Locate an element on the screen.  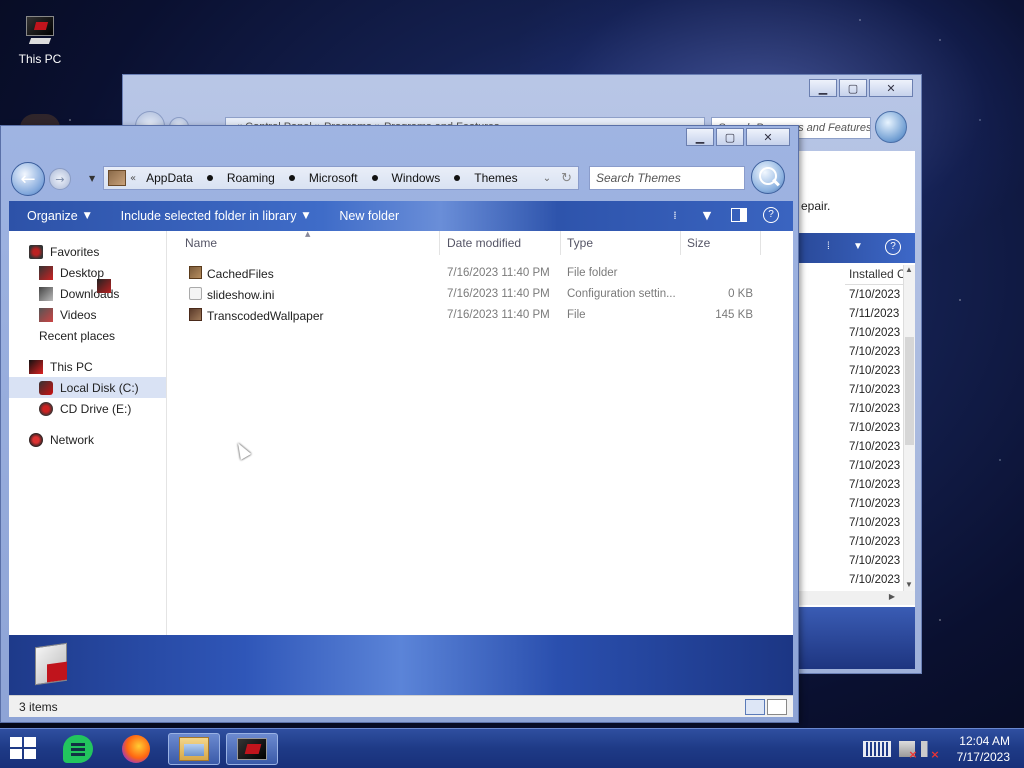
breadcrumb-appdata: AppData is located at coordinates (169, 178).